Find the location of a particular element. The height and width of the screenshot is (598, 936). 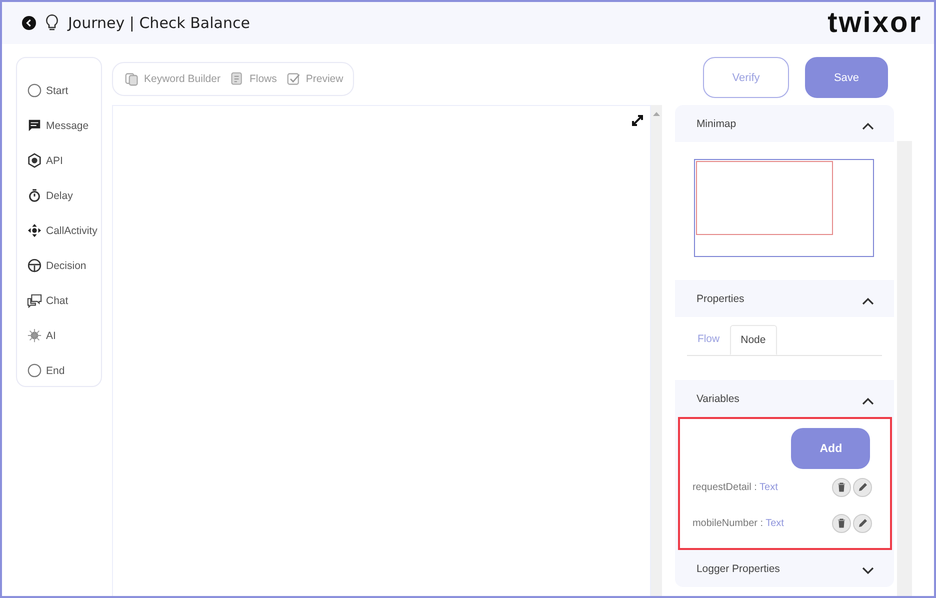

lightbulb-icon is located at coordinates (52, 23).